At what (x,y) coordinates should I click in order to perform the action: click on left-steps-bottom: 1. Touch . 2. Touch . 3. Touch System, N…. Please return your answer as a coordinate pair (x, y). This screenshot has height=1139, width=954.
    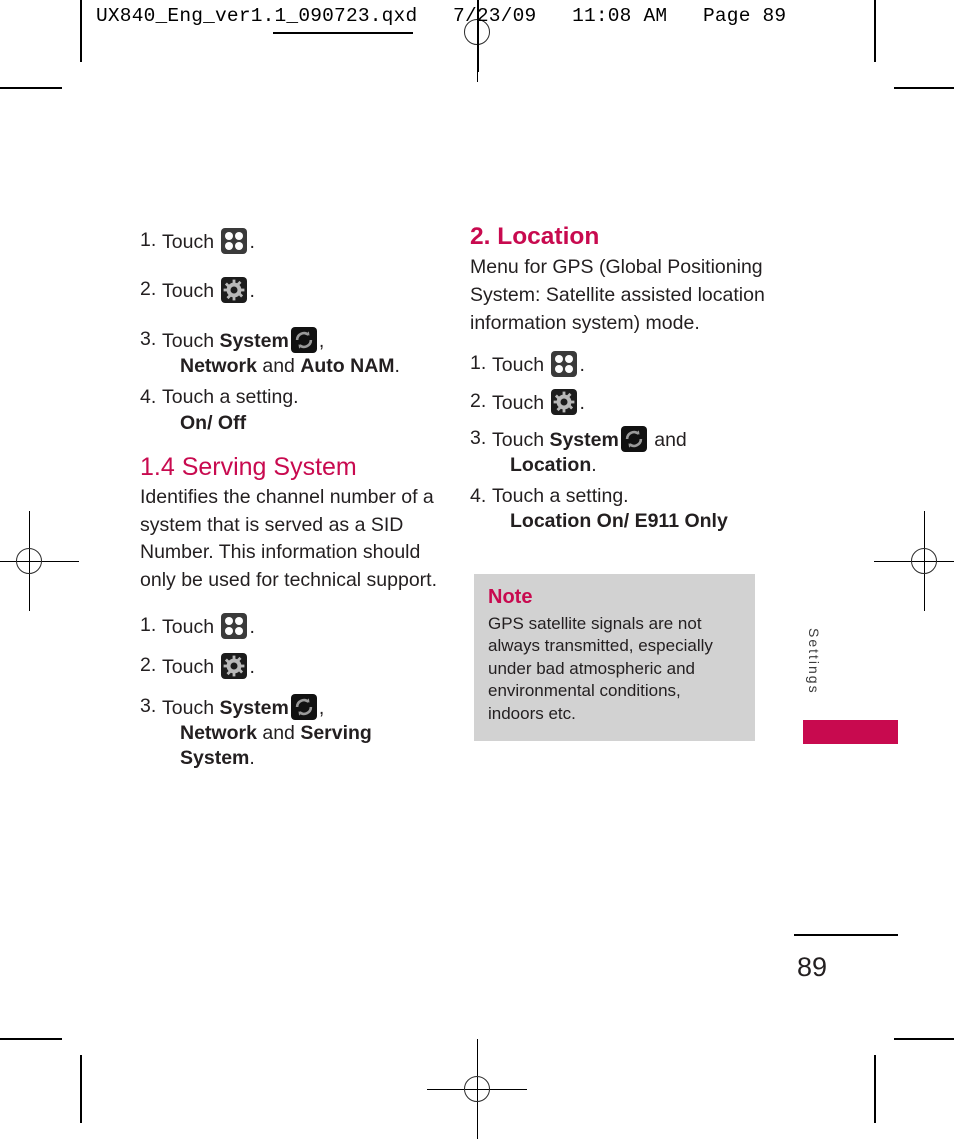
    Looking at the image, I should click on (295, 692).